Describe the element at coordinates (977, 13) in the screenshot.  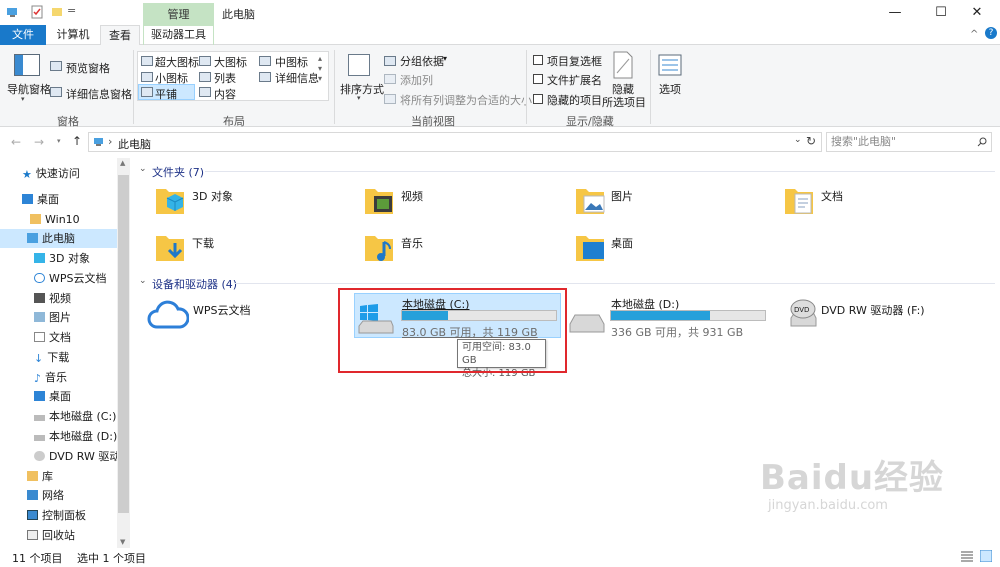
I see `close-button: ✕` at that location.